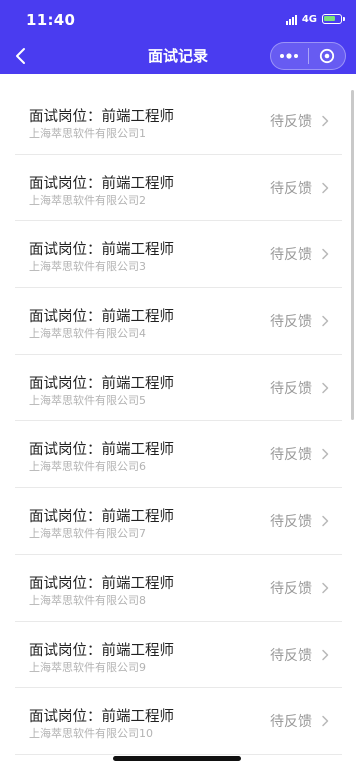 This screenshot has width=356, height=767. I want to click on company-name: 上海萃思软件有限公司6, so click(87, 467).